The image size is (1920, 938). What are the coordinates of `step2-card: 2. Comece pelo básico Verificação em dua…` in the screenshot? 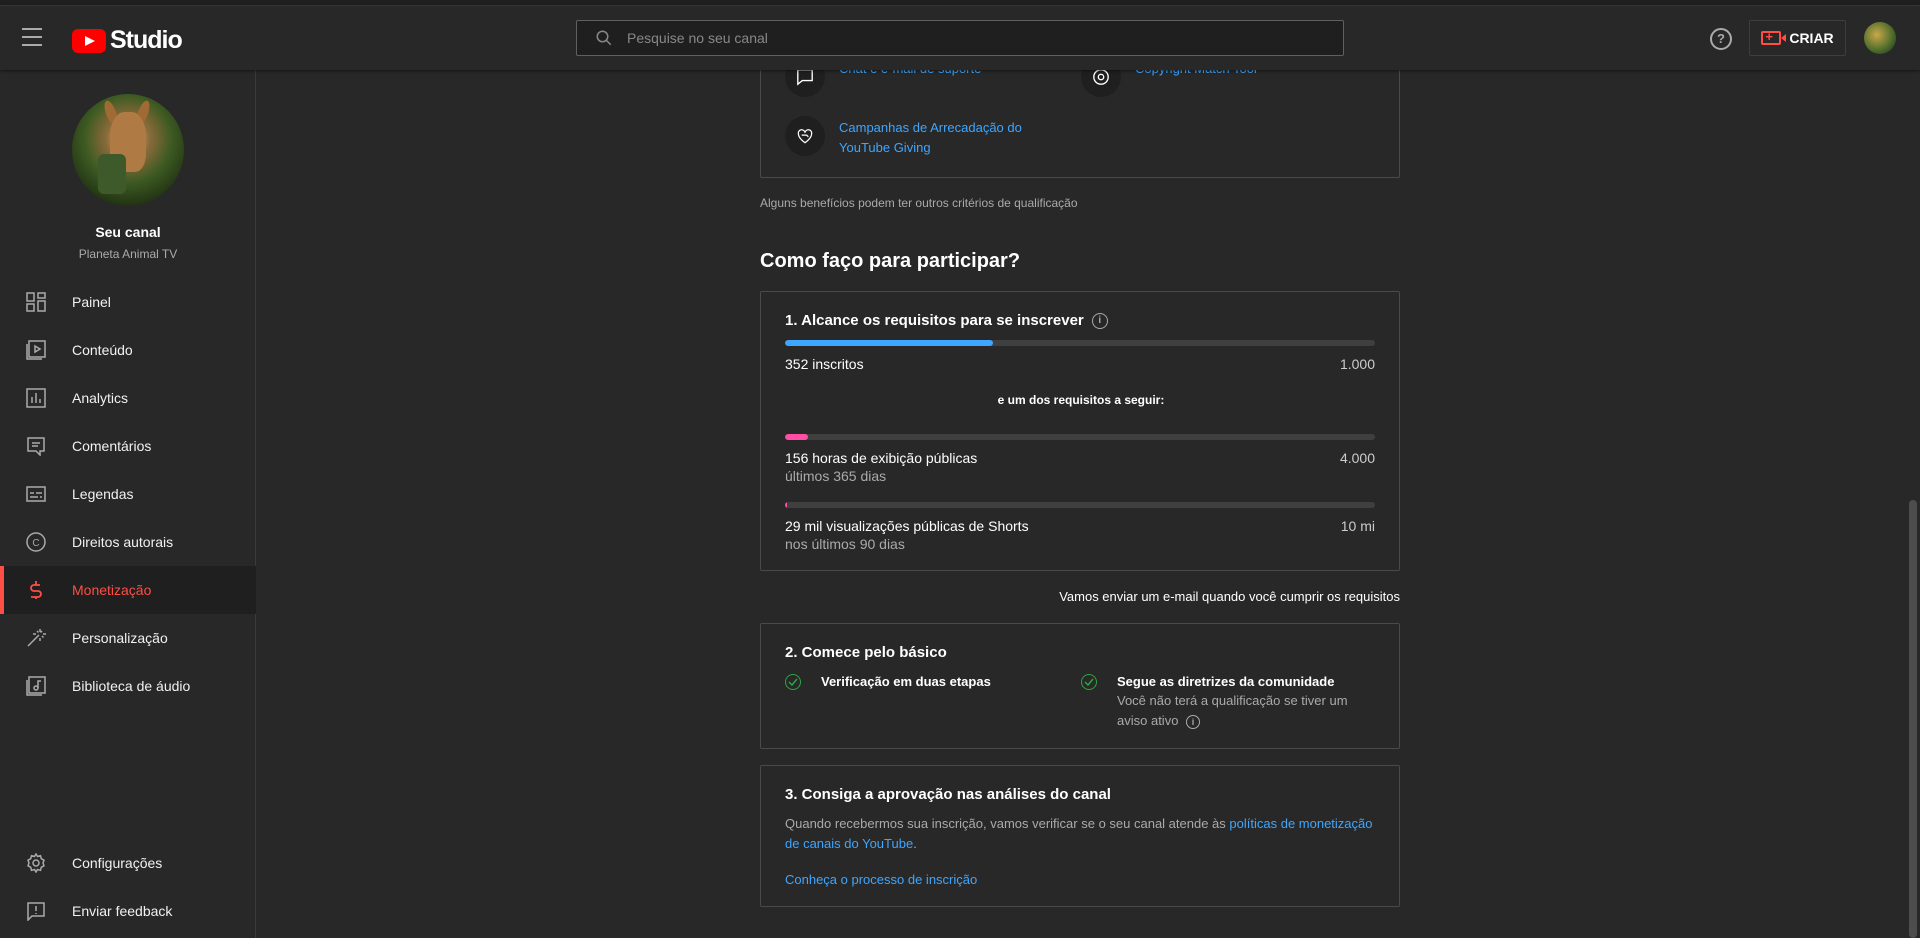 It's located at (1080, 686).